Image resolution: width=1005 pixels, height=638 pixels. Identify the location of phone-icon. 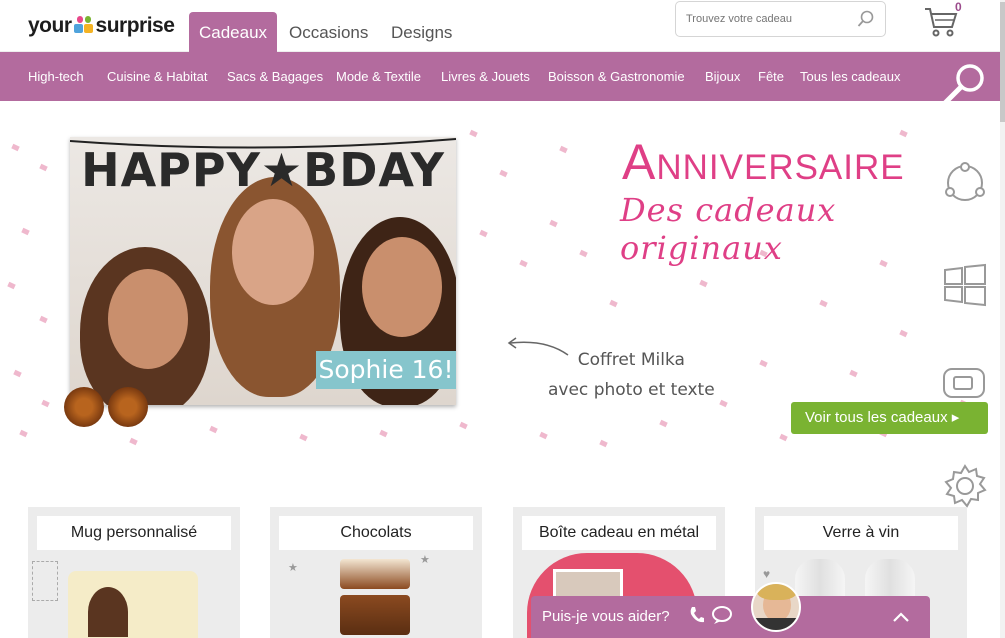
(697, 617).